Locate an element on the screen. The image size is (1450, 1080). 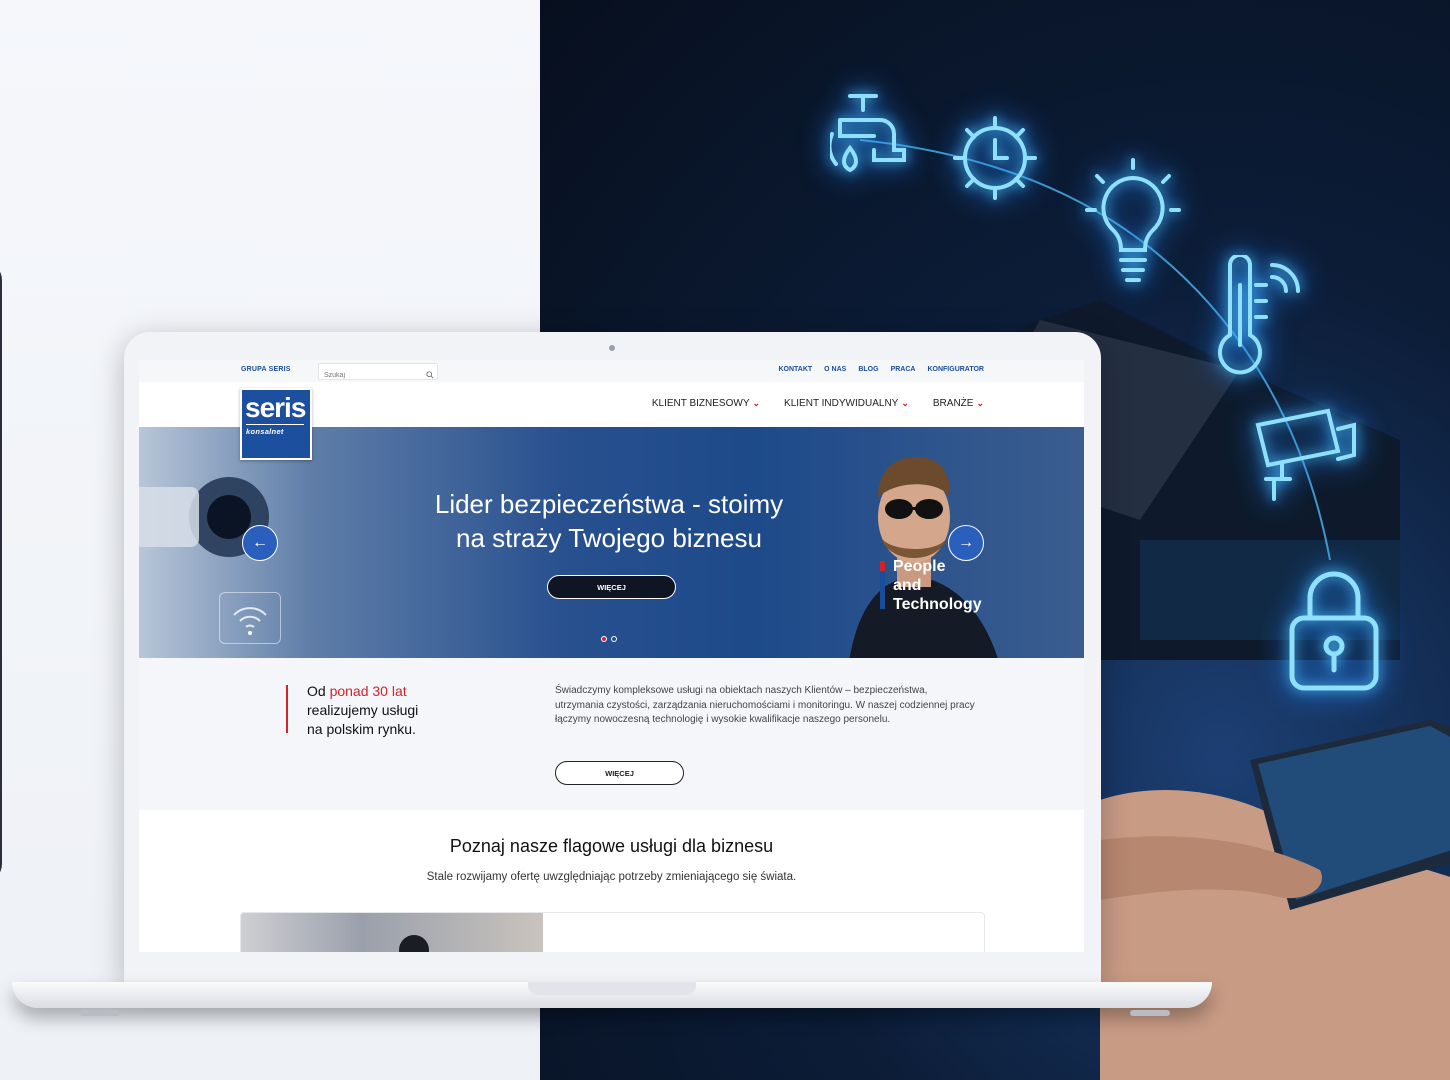
group-link: GRUPA SERIS is located at coordinates (266, 369).